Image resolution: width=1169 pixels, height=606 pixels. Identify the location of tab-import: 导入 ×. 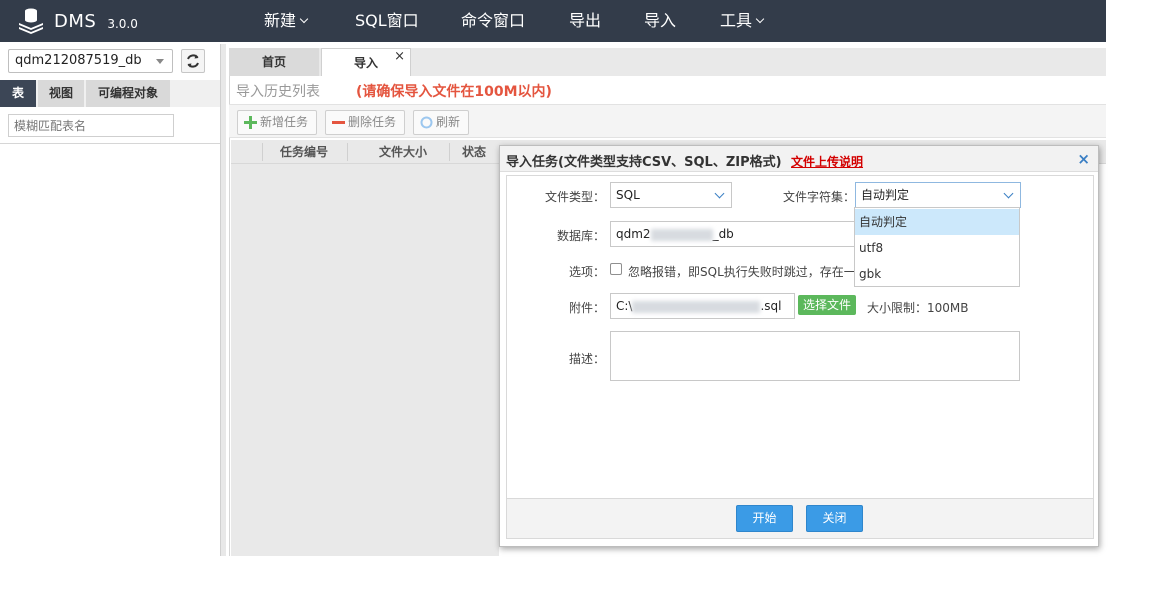
(366, 62).